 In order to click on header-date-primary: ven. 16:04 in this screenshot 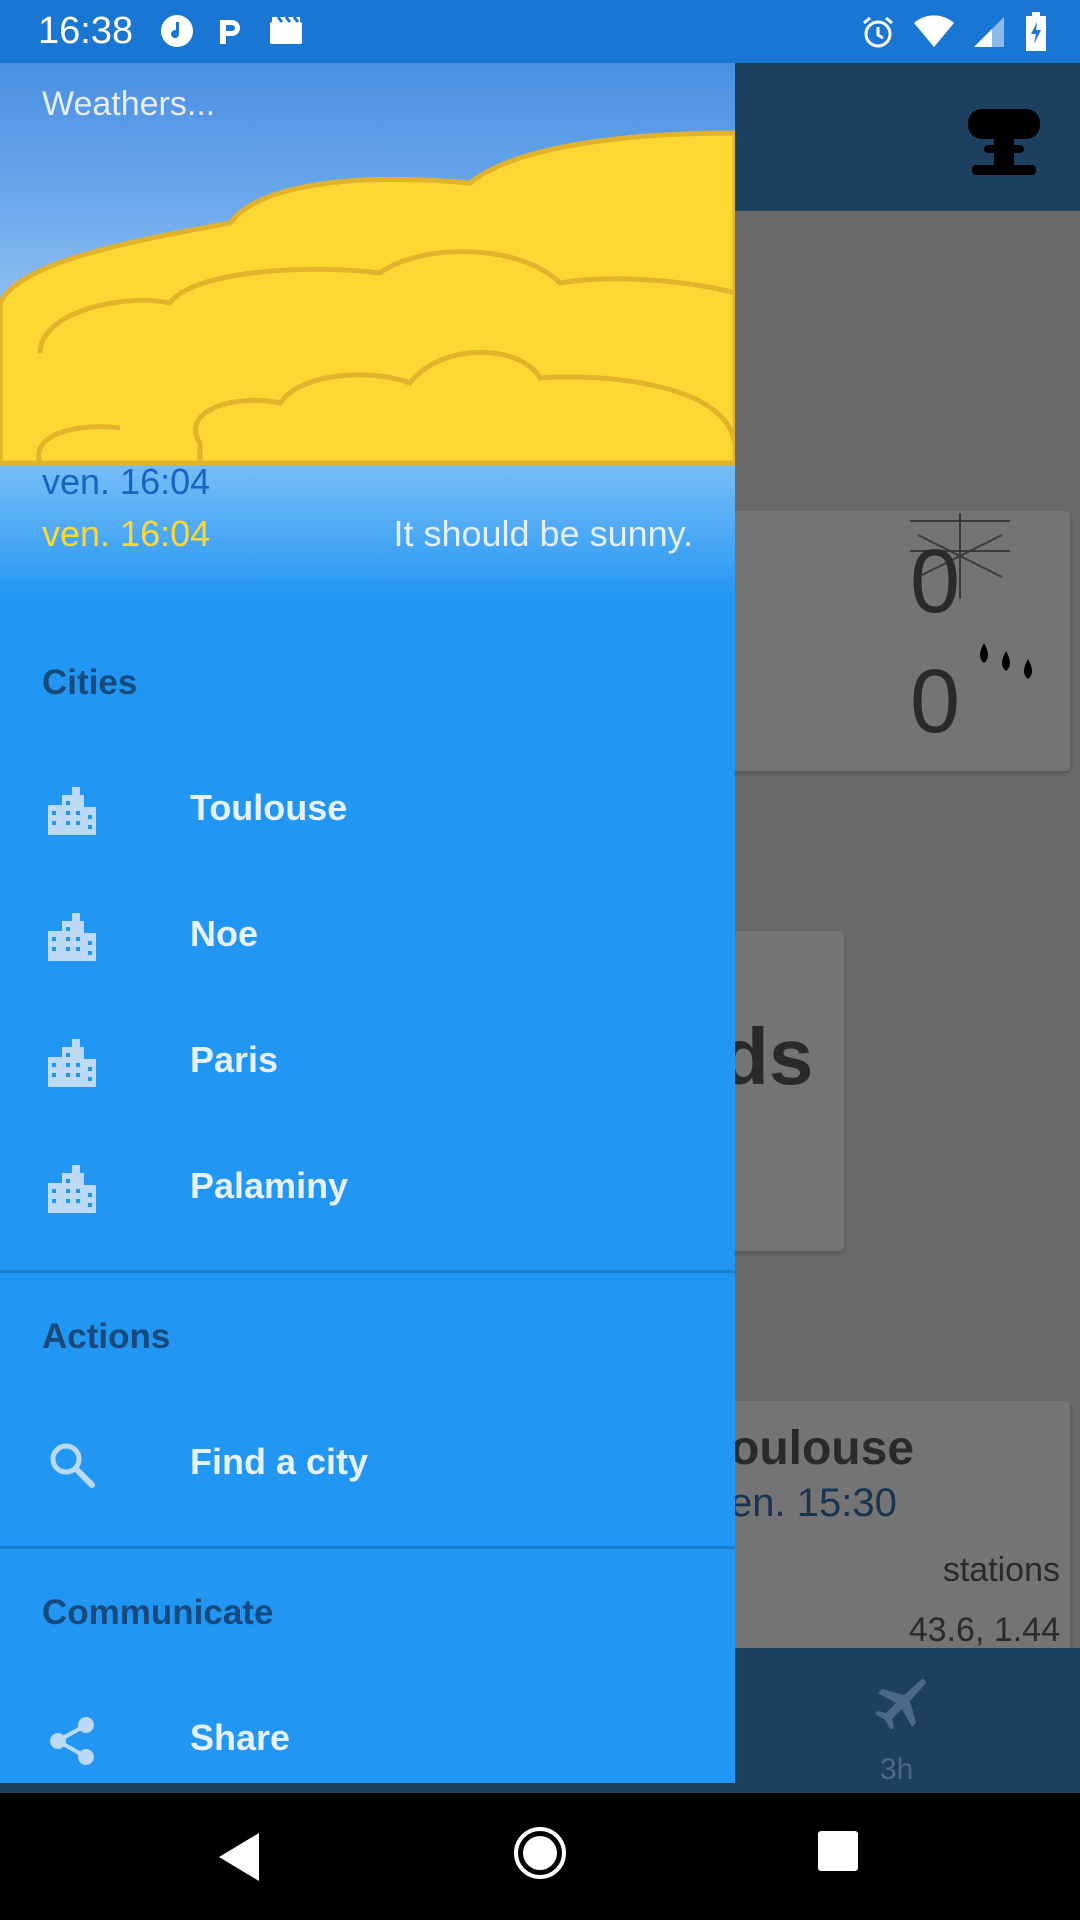, I will do `click(126, 481)`.